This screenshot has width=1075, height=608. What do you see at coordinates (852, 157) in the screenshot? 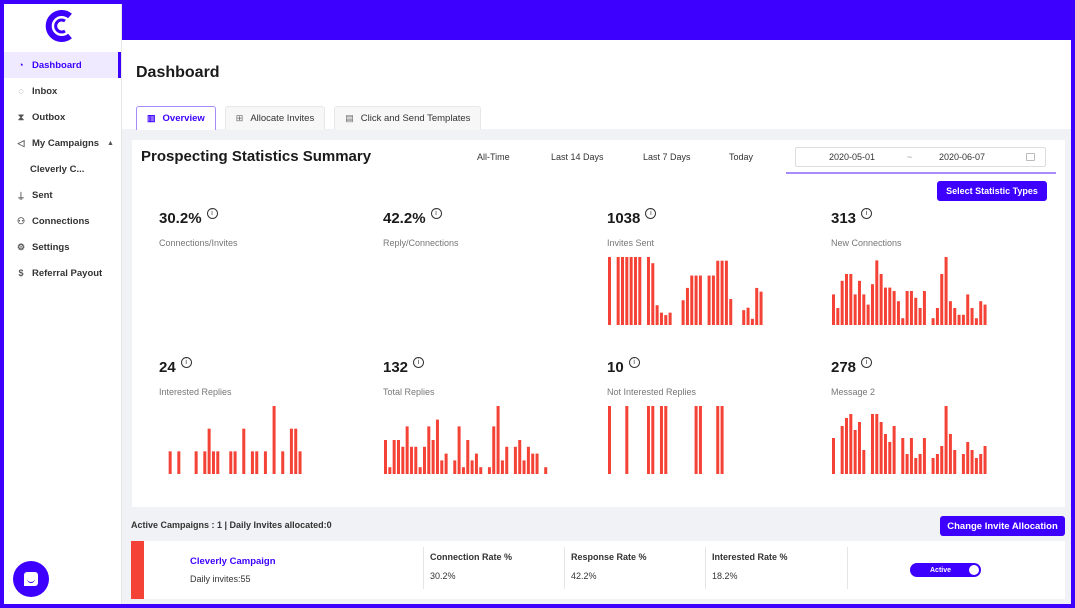
I see `date-from: 2020-05-01` at bounding box center [852, 157].